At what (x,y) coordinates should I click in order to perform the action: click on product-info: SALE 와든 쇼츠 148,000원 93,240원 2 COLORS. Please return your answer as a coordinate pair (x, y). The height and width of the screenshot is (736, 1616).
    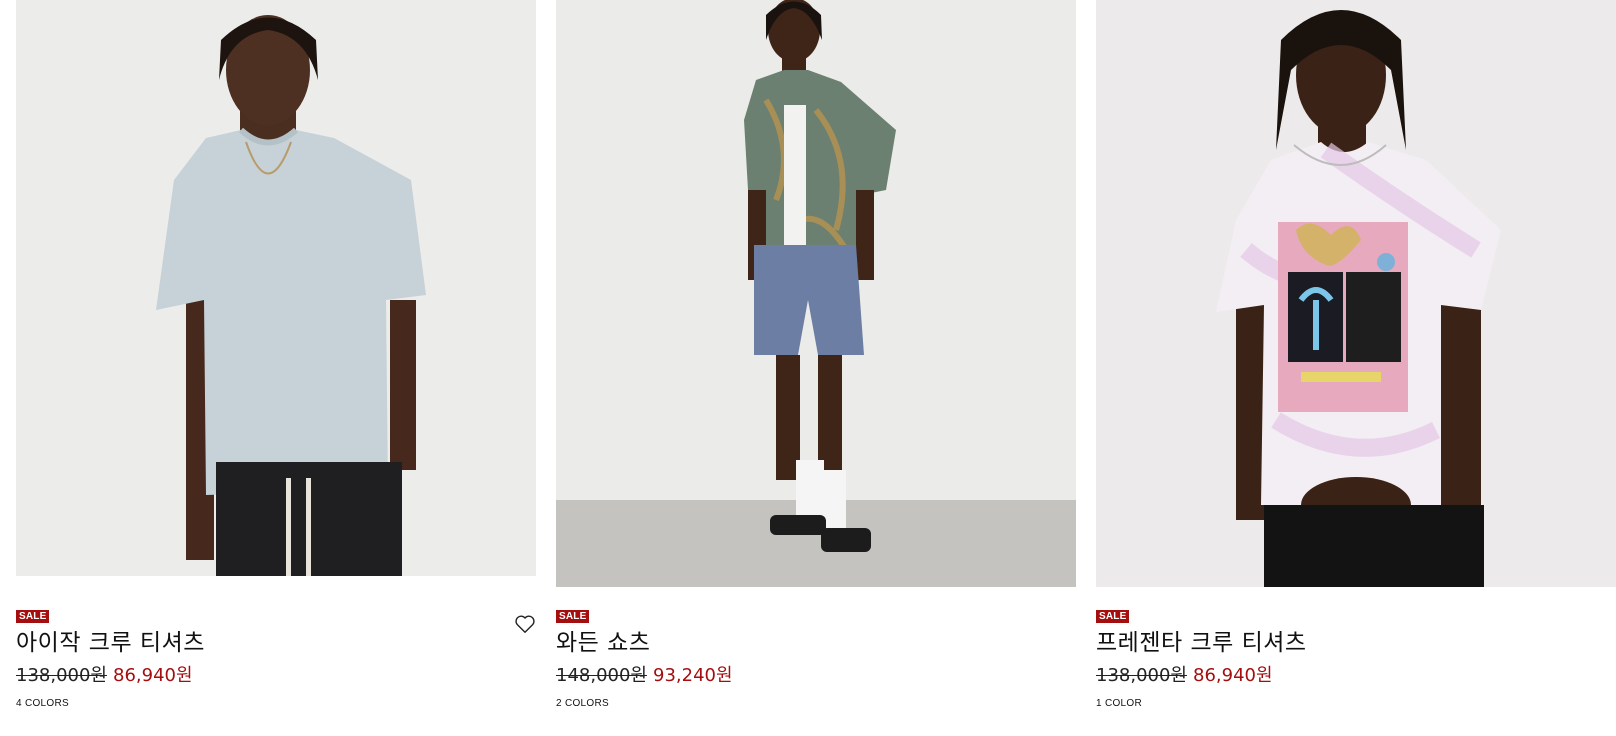
    Looking at the image, I should click on (816, 658).